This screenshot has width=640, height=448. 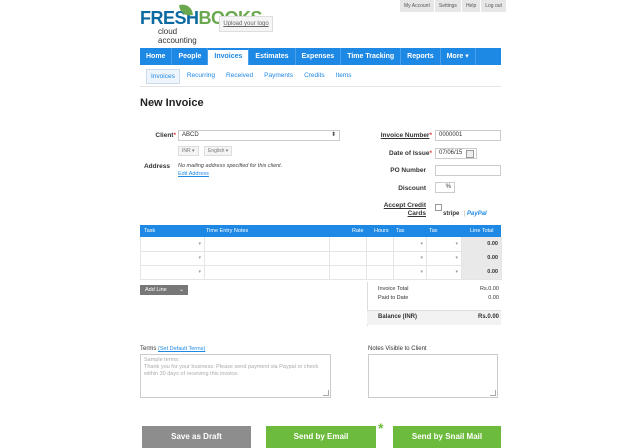 I want to click on logout-link: Log out, so click(x=493, y=6).